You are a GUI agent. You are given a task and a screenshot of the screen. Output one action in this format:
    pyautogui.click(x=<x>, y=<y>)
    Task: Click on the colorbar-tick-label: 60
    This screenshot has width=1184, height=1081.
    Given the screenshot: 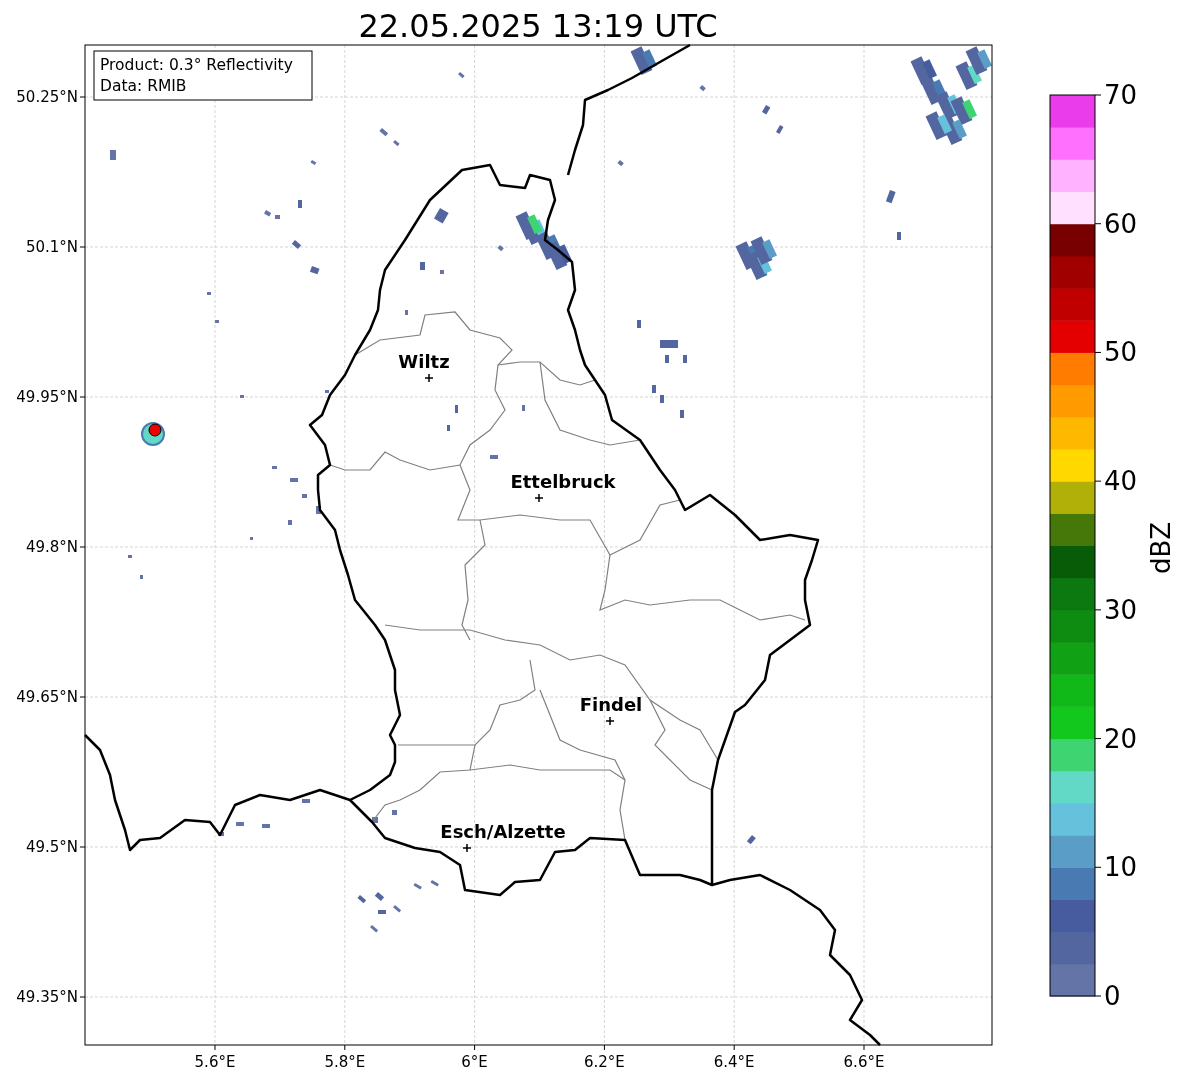 What is the action you would take?
    pyautogui.click(x=1121, y=223)
    